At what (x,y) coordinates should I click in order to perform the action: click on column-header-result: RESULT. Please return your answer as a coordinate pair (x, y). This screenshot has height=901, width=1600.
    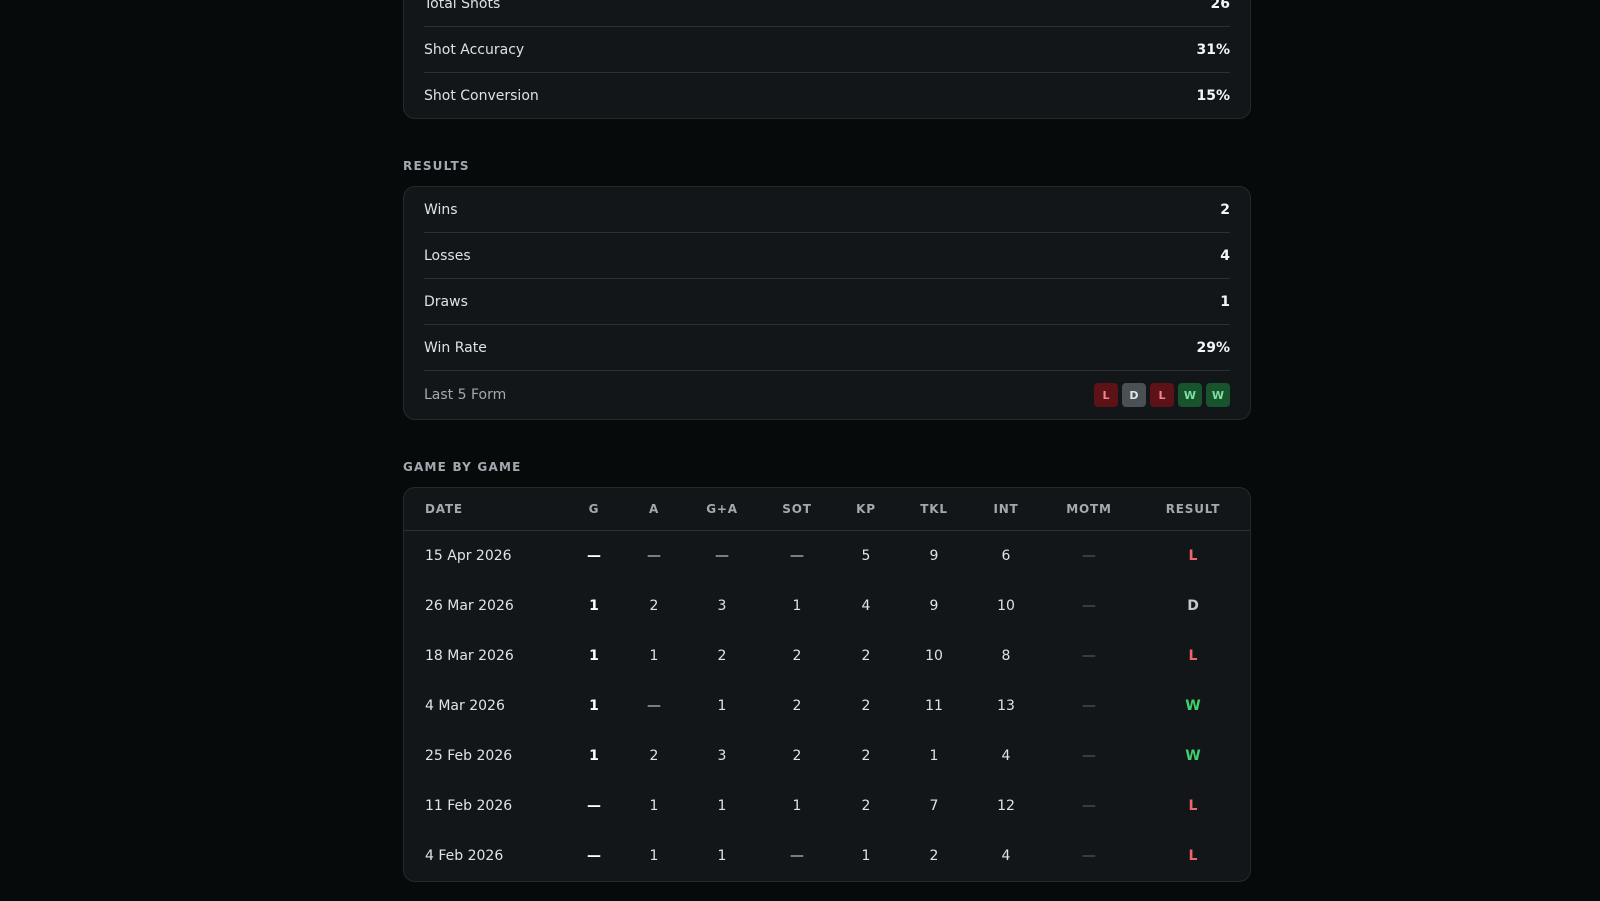
    Looking at the image, I should click on (1193, 509).